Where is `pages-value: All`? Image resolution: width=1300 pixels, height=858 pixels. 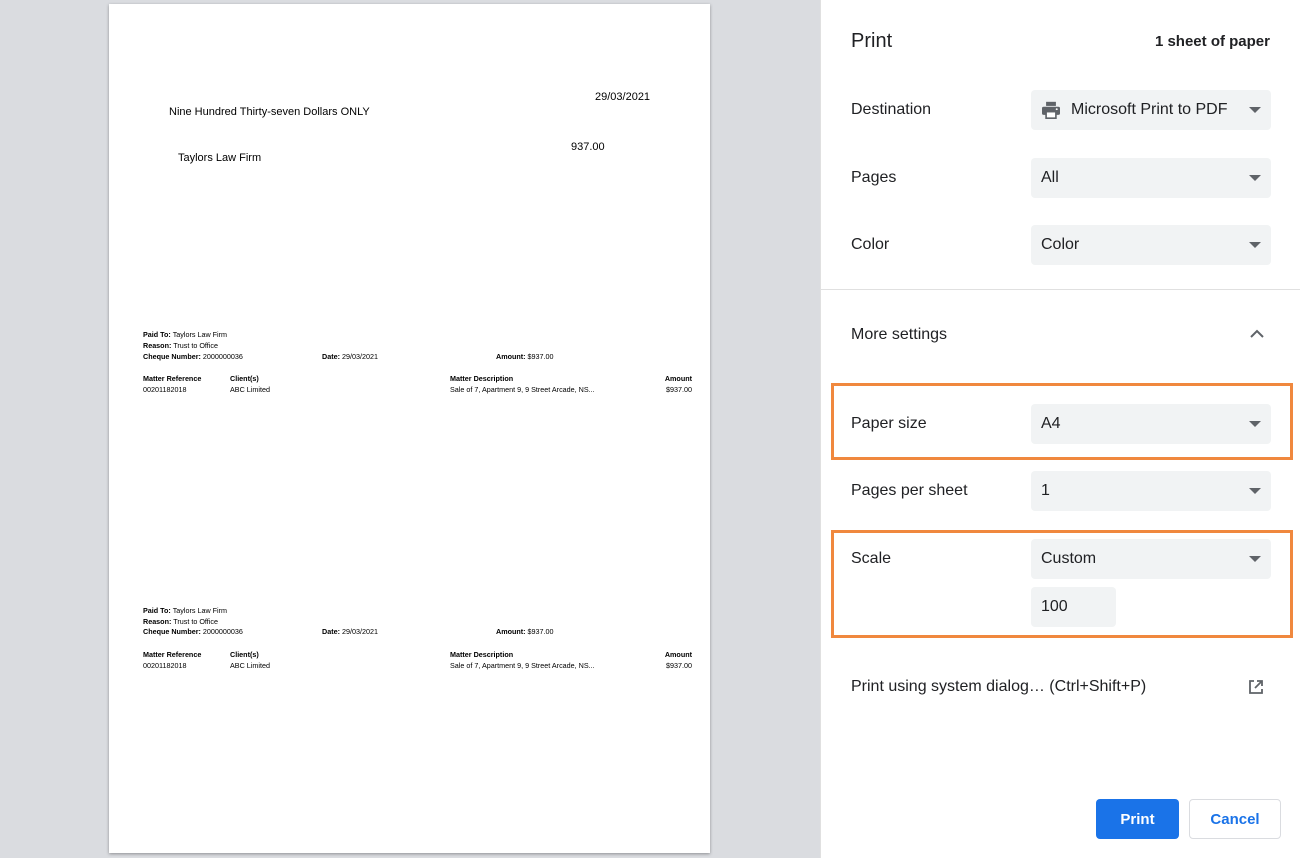 pages-value: All is located at coordinates (1050, 177).